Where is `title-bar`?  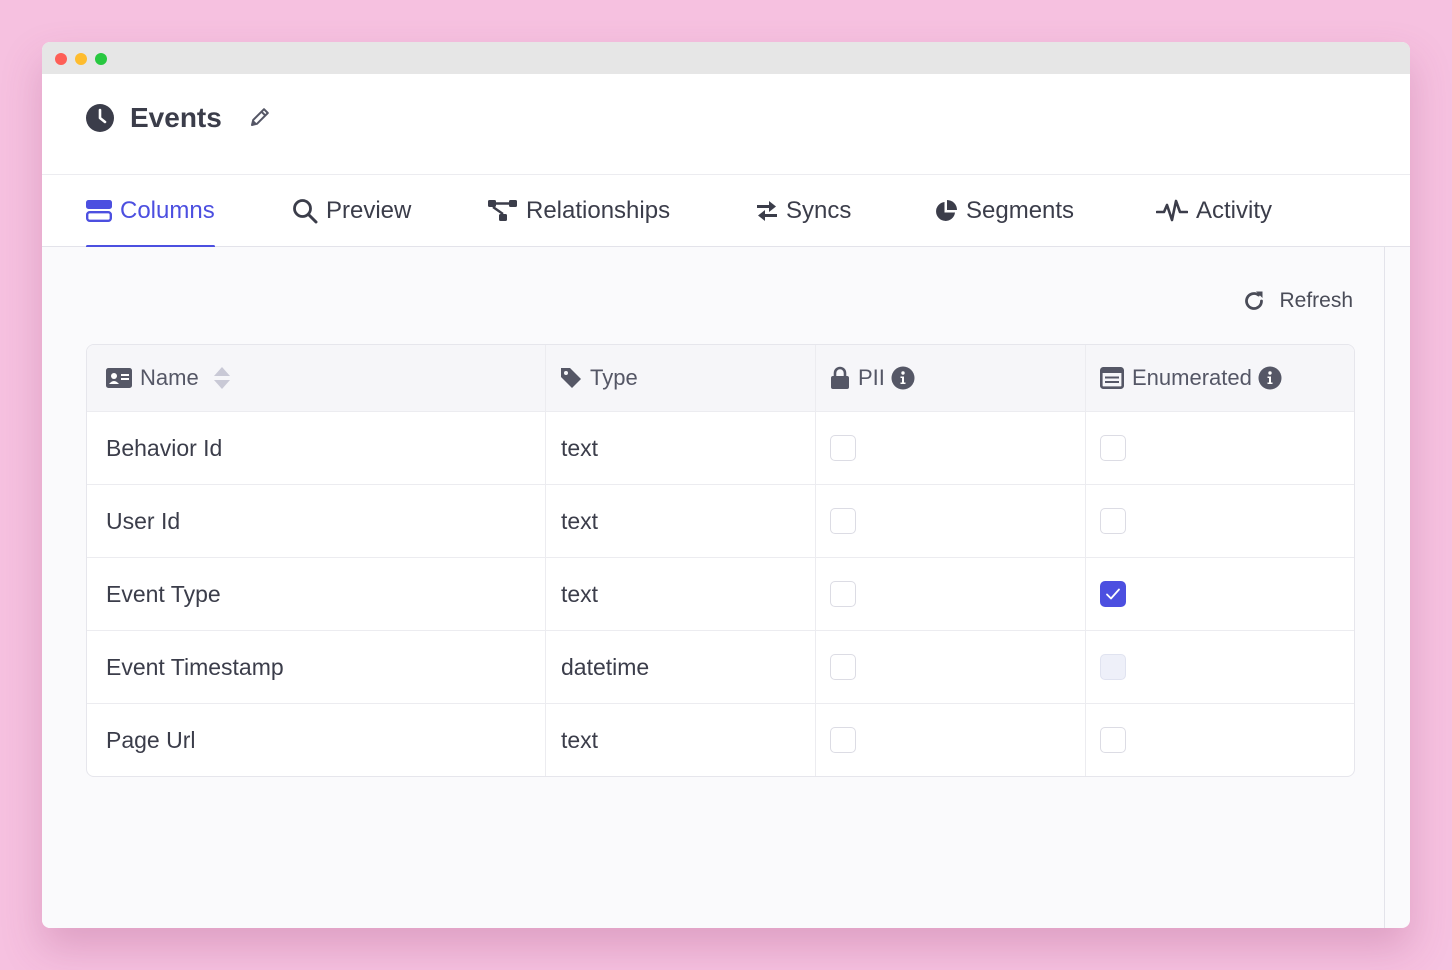 title-bar is located at coordinates (726, 58).